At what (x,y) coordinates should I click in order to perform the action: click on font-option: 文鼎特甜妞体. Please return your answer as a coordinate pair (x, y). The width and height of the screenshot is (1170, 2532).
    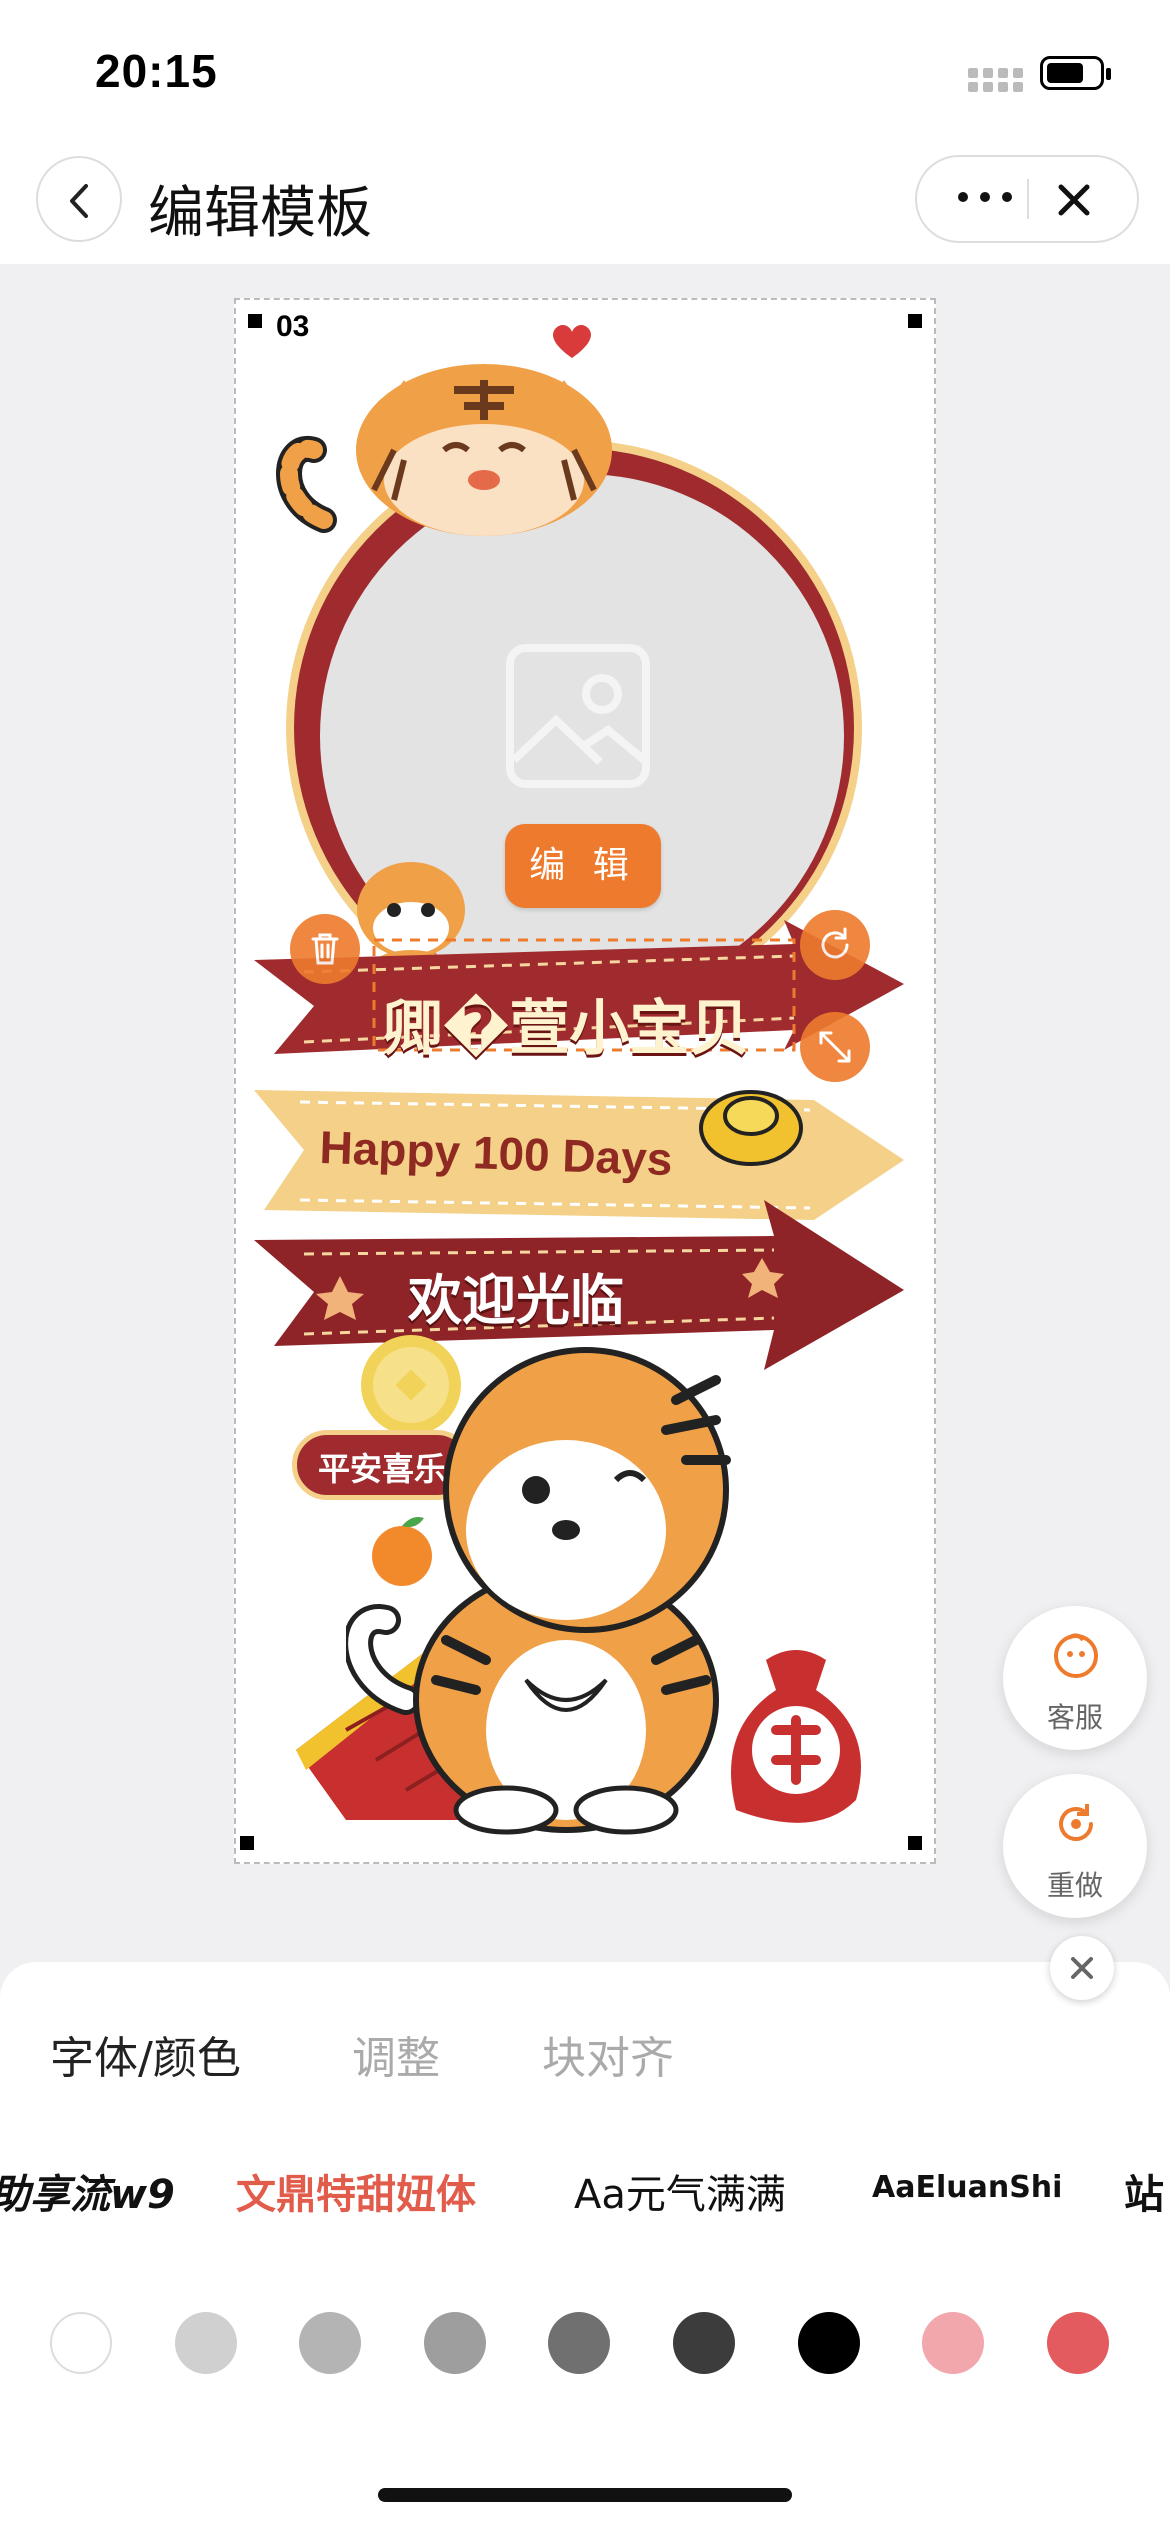
    Looking at the image, I should click on (356, 2191).